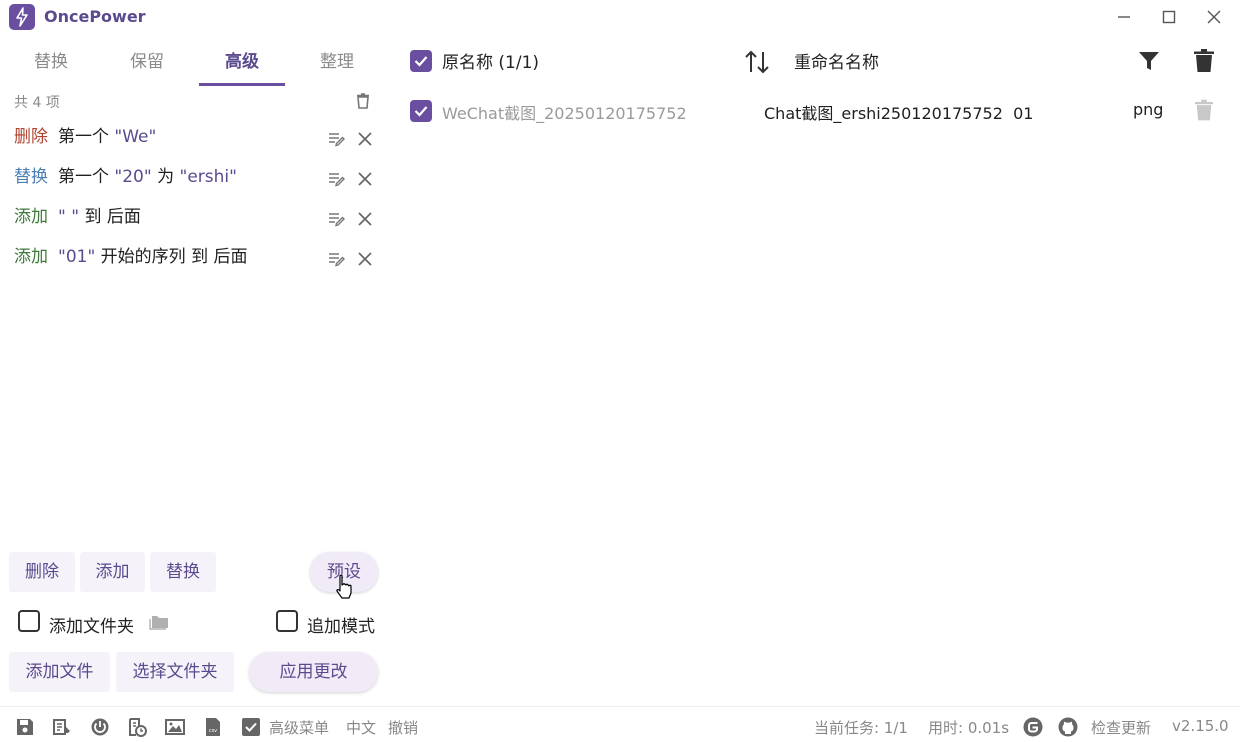 Image resolution: width=1240 pixels, height=742 pixels. Describe the element at coordinates (69, 217) in the screenshot. I see `rule-value: " "` at that location.